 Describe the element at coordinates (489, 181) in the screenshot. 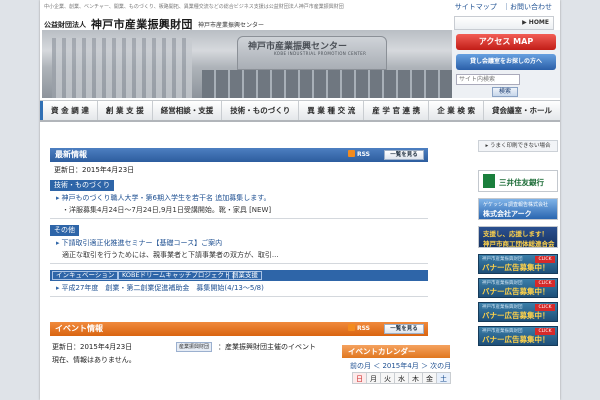

I see `smbc-logo` at that location.